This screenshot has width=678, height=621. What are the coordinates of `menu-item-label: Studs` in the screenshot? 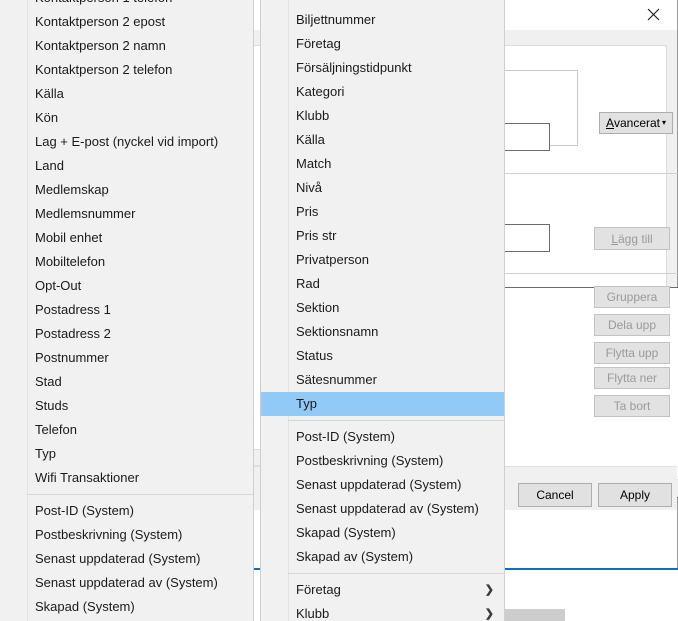 It's located at (52, 405).